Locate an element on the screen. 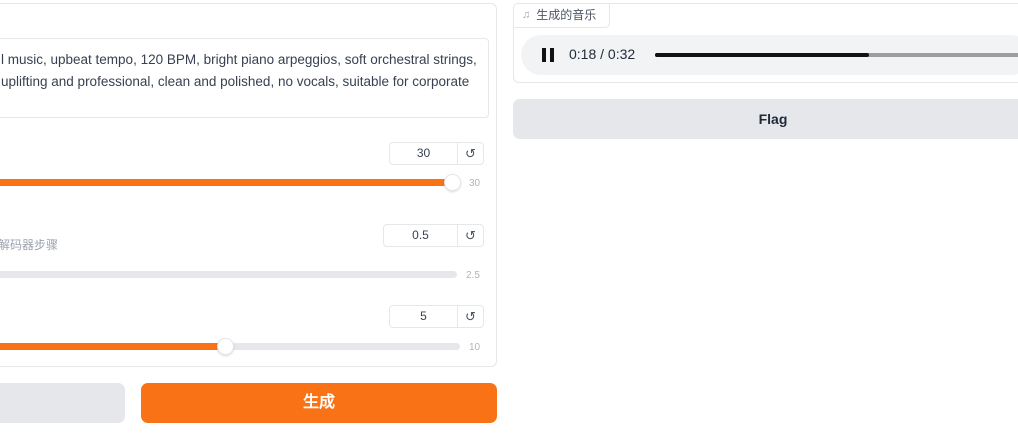  duration-slider is located at coordinates (230, 182).